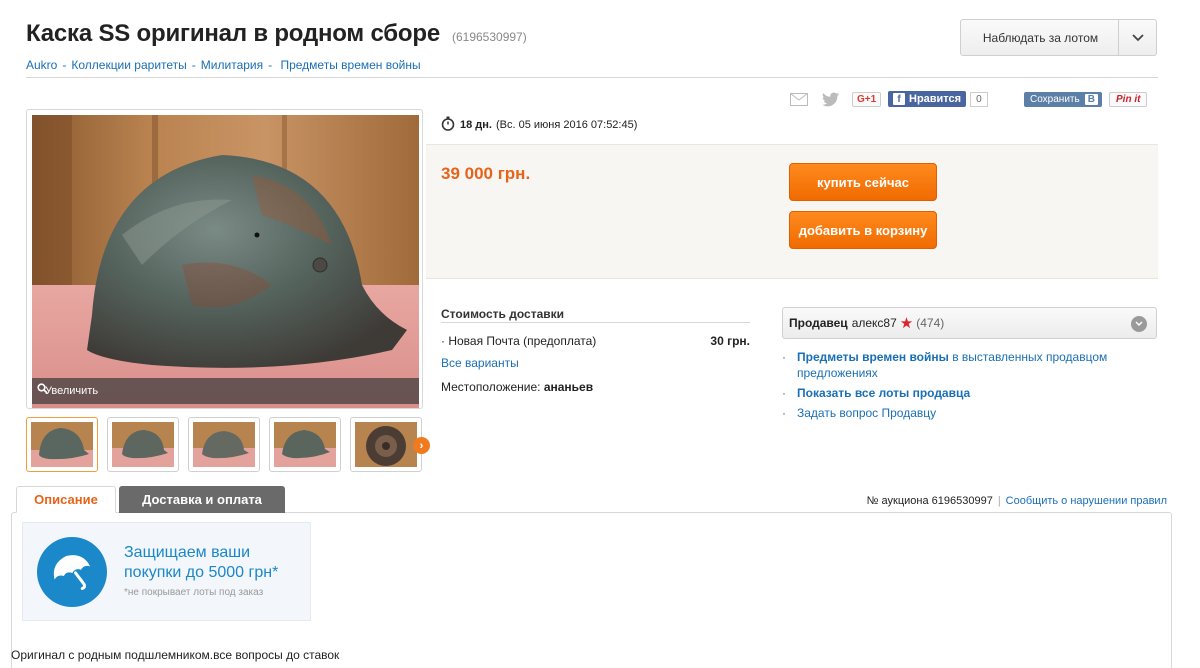 This screenshot has width=1200, height=668. I want to click on seller-name: алекс87, so click(874, 323).